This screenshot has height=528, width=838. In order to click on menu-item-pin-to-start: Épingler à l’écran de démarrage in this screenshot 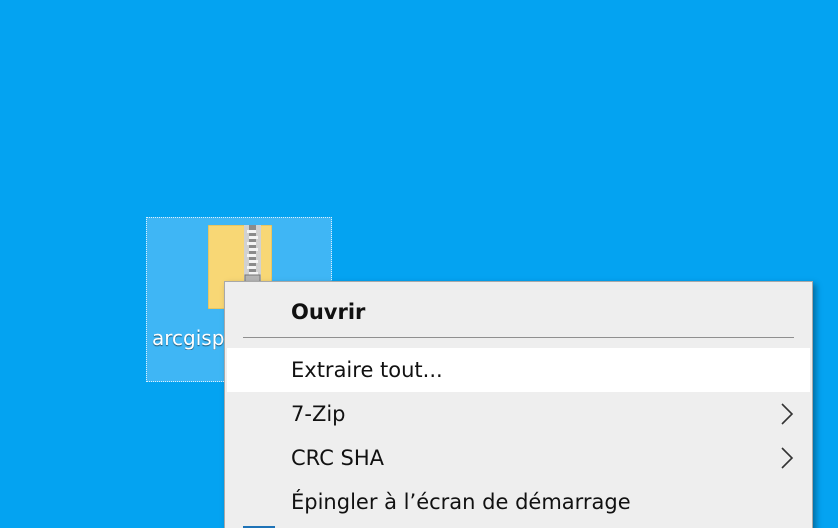, I will do `click(518, 502)`.